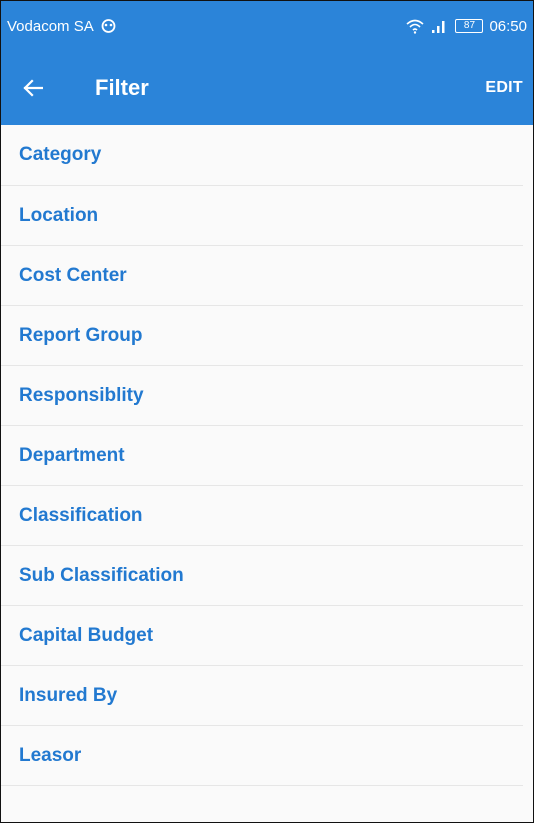 The image size is (534, 823). Describe the element at coordinates (59, 215) in the screenshot. I see `filter-item-label: Location` at that location.